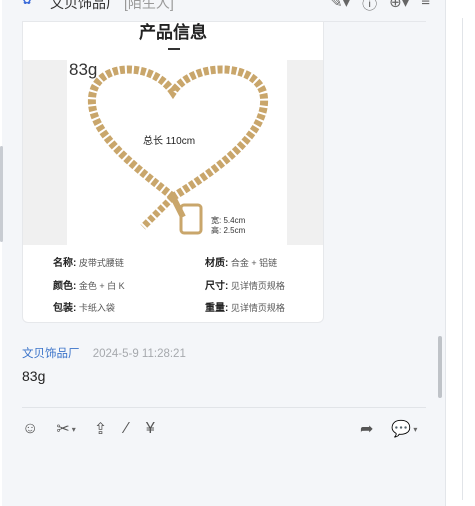 Image resolution: width=475 pixels, height=506 pixels. Describe the element at coordinates (83, 69) in the screenshot. I see `weight-label: 83g` at that location.